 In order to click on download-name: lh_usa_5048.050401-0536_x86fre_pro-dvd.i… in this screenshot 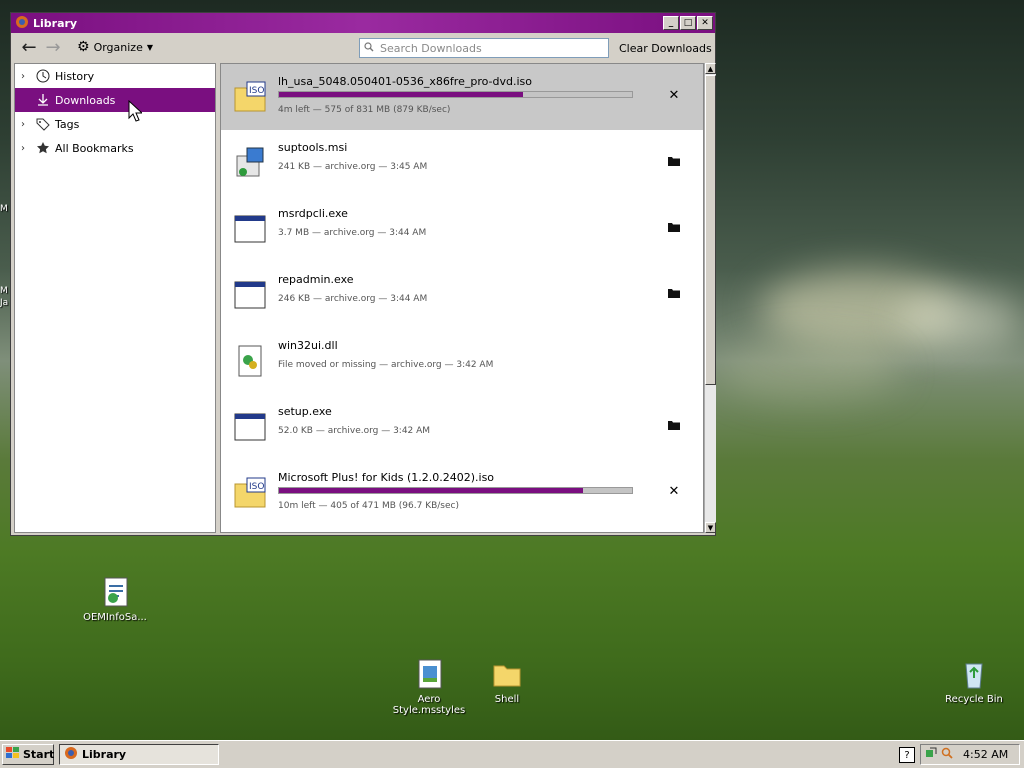, I will do `click(405, 81)`.